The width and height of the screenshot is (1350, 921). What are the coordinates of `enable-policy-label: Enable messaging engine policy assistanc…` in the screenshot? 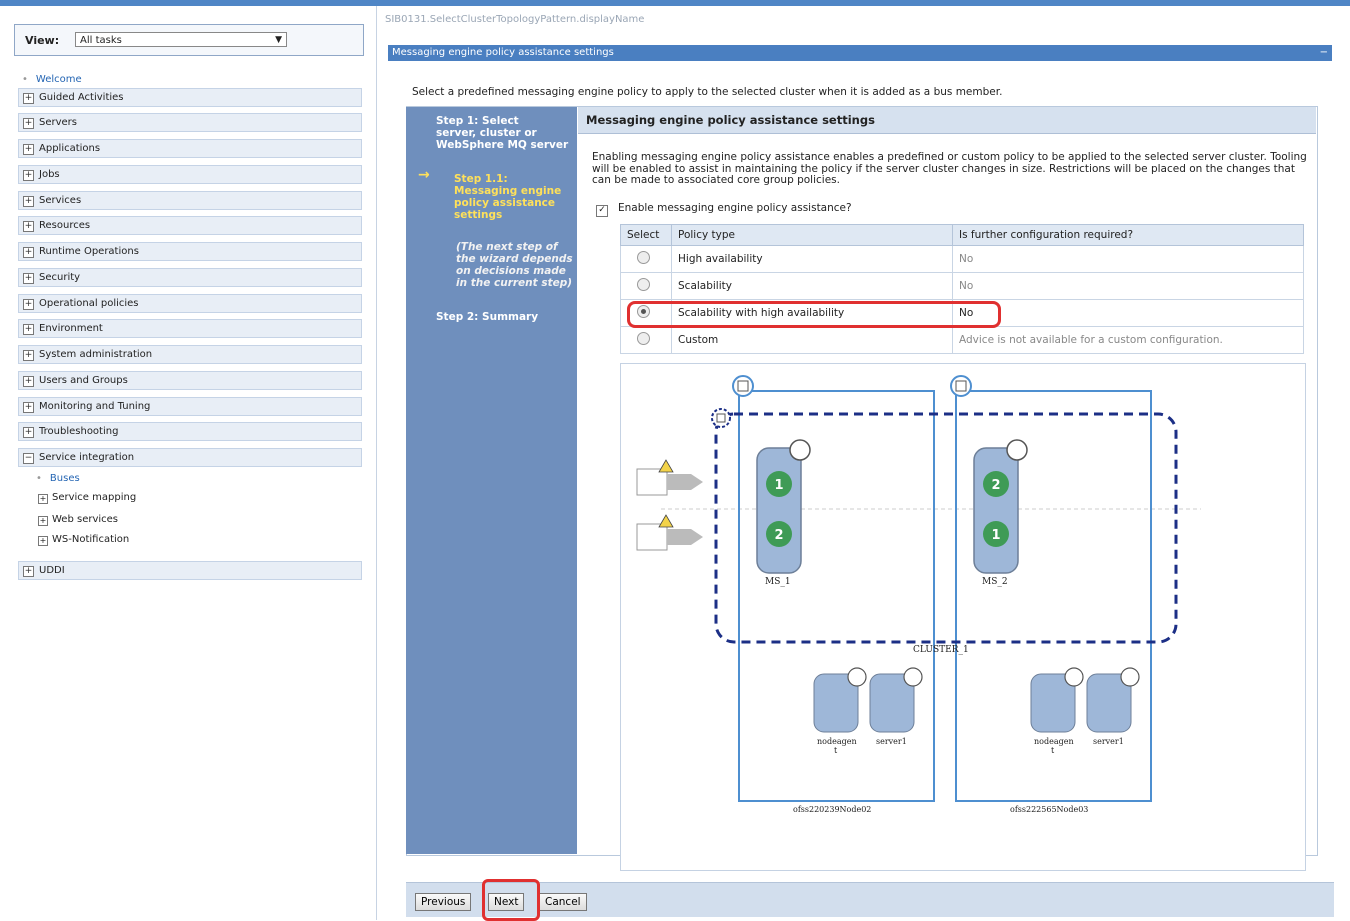 It's located at (735, 208).